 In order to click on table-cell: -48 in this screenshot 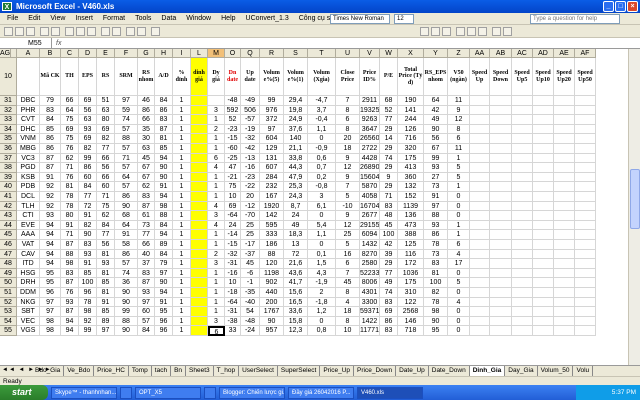, I will do `click(233, 101)`.